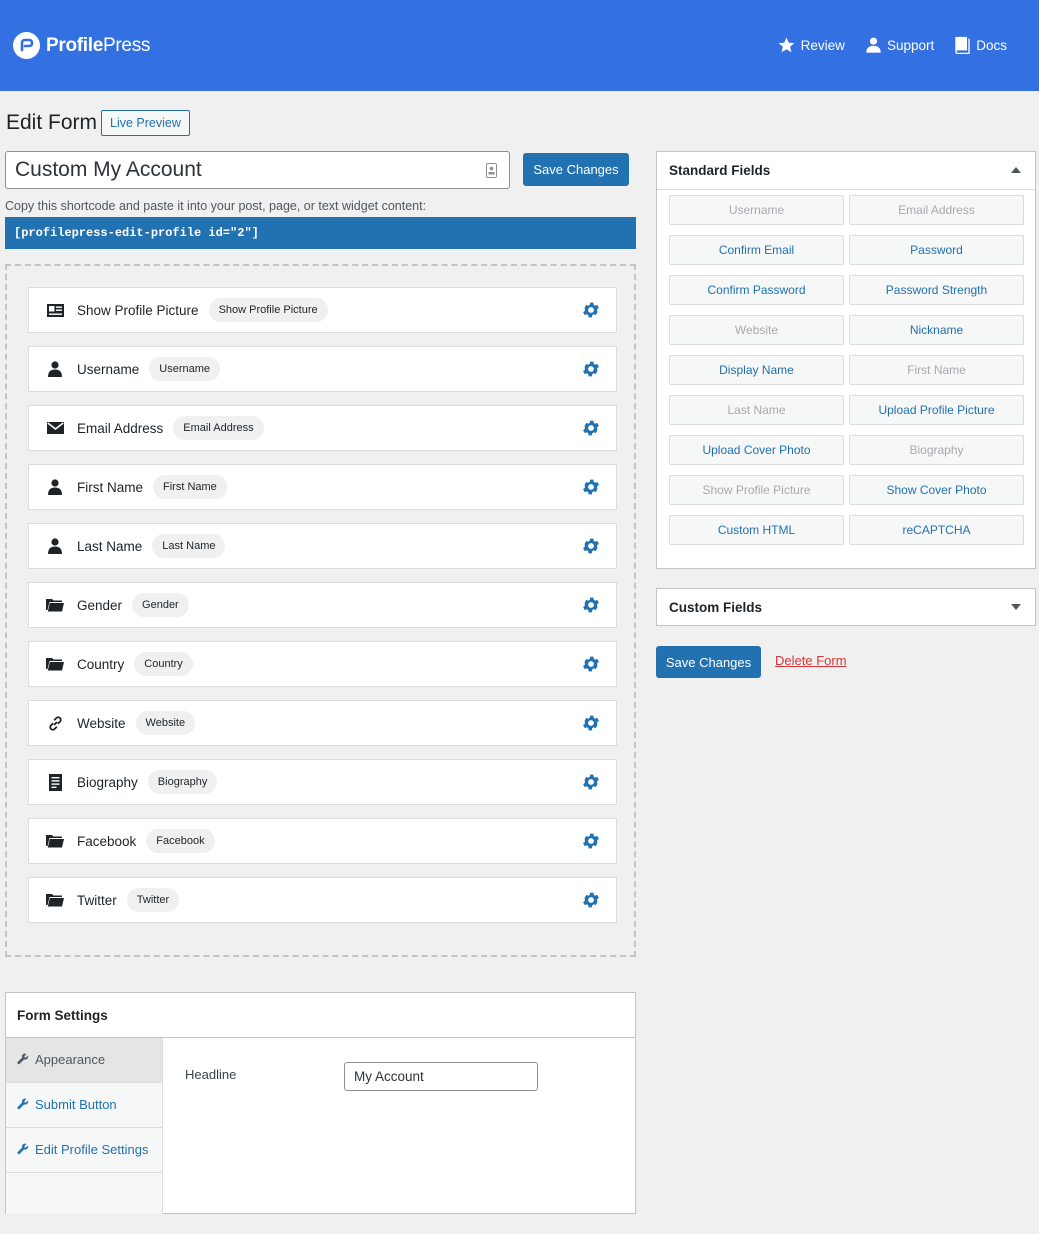 This screenshot has height=1234, width=1039. Describe the element at coordinates (756, 250) in the screenshot. I see `std-field-confirm-email: Confirm Email` at that location.